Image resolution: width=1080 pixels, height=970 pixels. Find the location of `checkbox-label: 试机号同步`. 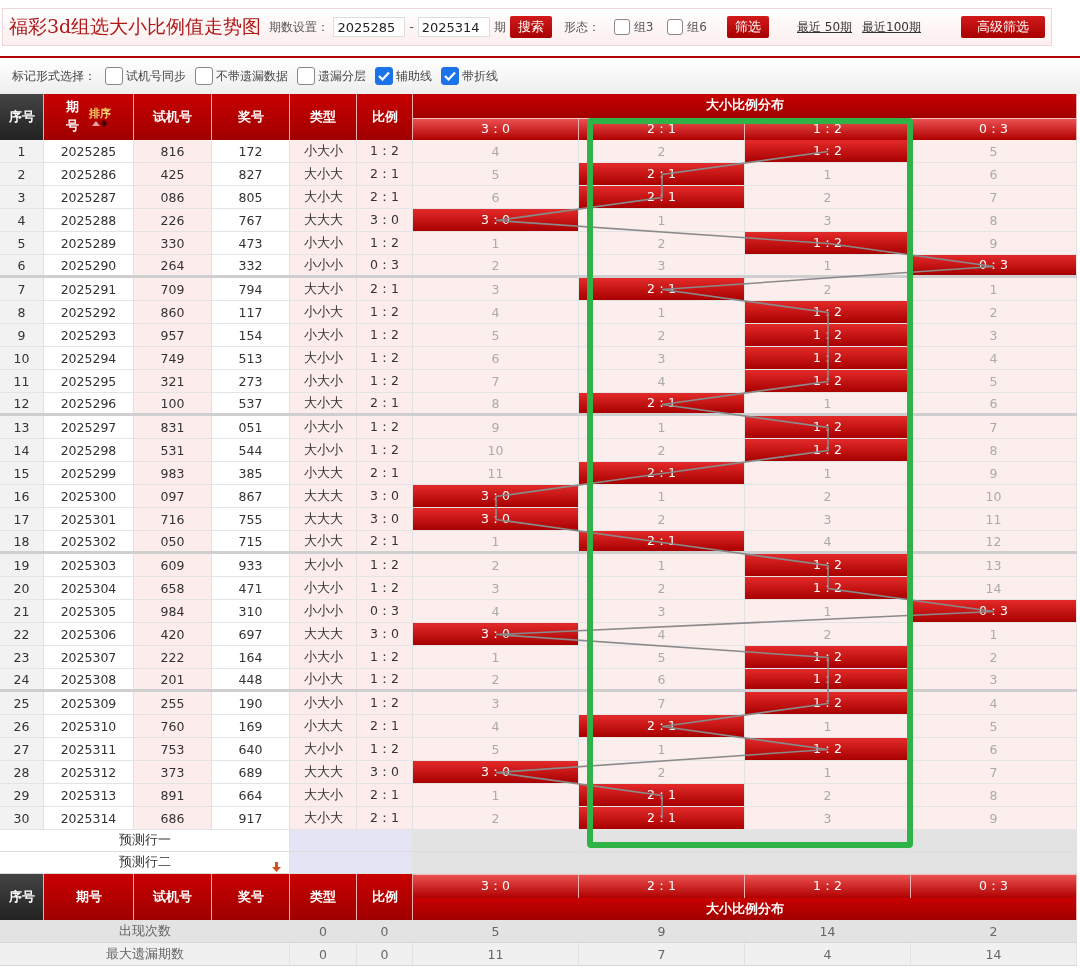

checkbox-label: 试机号同步 is located at coordinates (156, 76).